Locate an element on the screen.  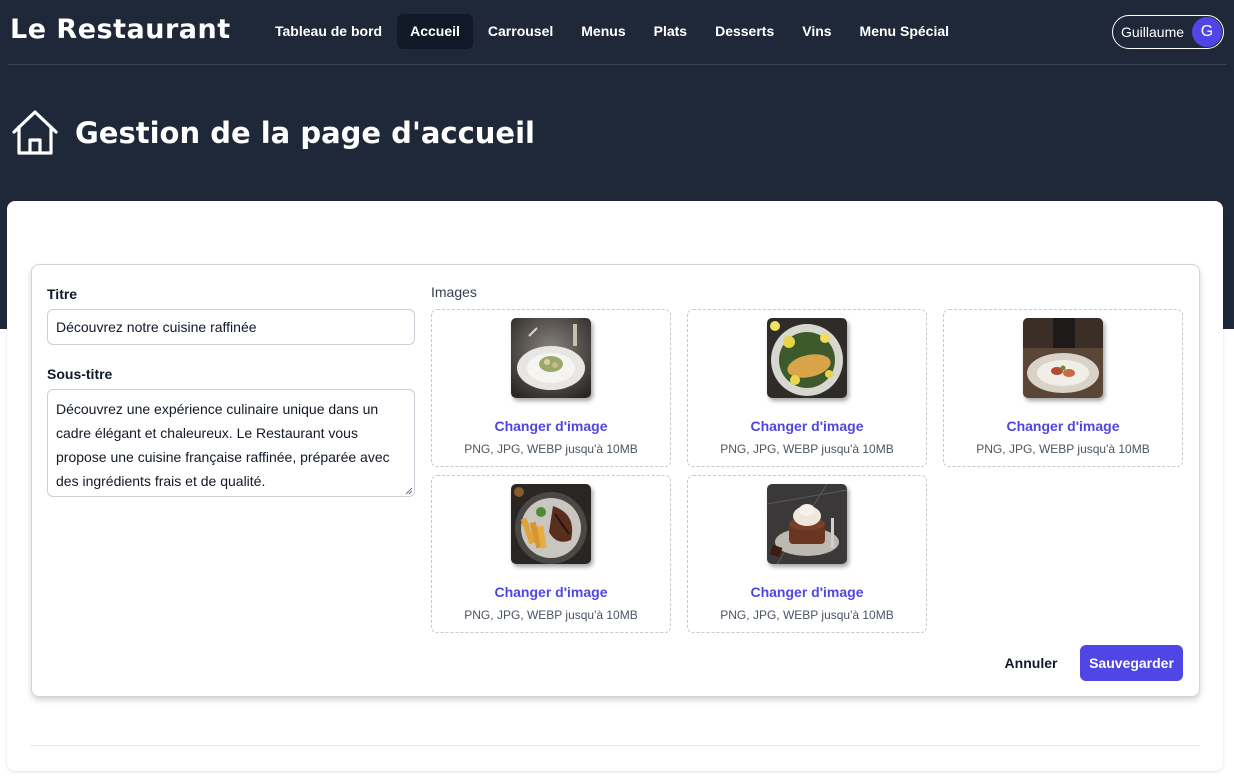
user-name: Guillaume is located at coordinates (1153, 32).